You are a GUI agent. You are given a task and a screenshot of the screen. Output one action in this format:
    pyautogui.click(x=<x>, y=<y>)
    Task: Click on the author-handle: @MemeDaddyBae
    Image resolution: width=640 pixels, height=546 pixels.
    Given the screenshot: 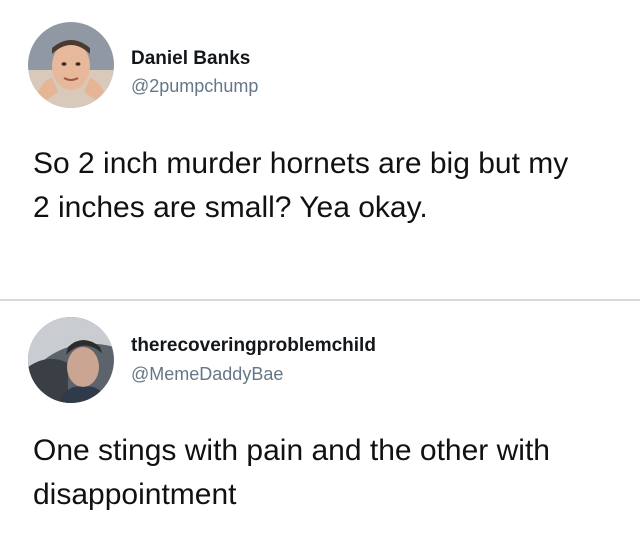 What is the action you would take?
    pyautogui.click(x=207, y=374)
    